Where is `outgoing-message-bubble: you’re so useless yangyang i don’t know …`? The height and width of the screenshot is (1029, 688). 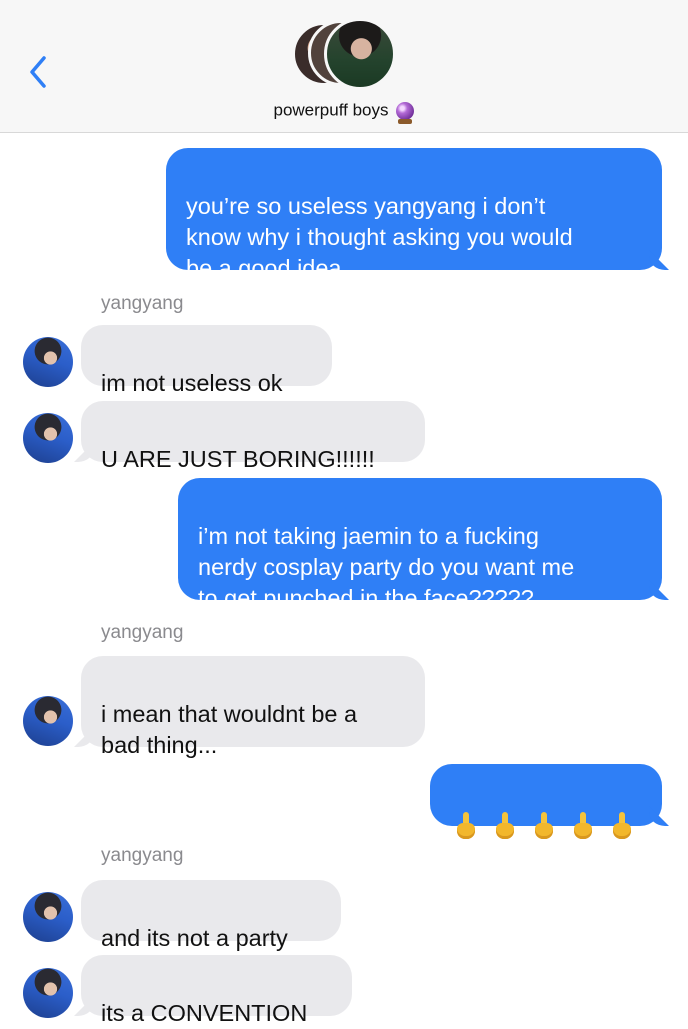
outgoing-message-bubble: you’re so useless yangyang i don’t know … is located at coordinates (414, 214).